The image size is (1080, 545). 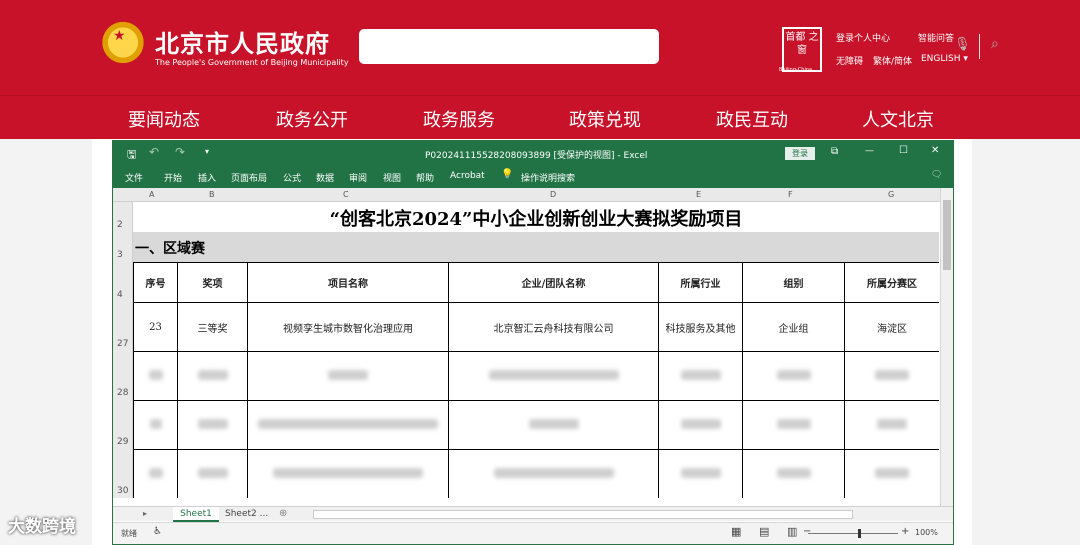 What do you see at coordinates (242, 41) in the screenshot?
I see `site-title: 北京市人民政府` at bounding box center [242, 41].